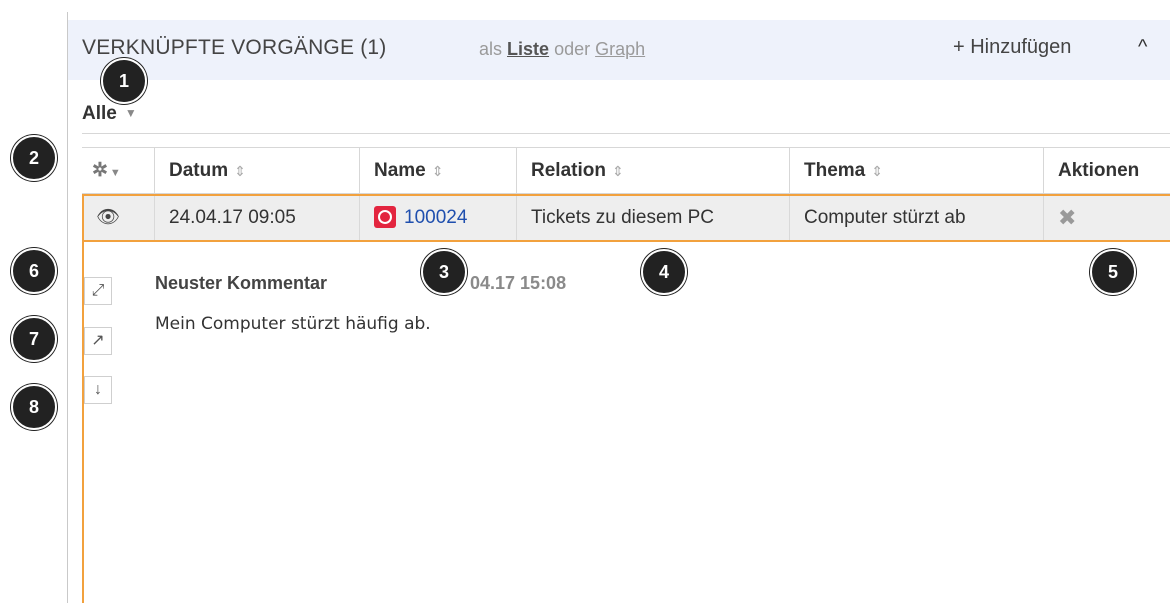 This screenshot has height=603, width=1170. I want to click on column-settings-button: ✲ ▼, so click(118, 170).